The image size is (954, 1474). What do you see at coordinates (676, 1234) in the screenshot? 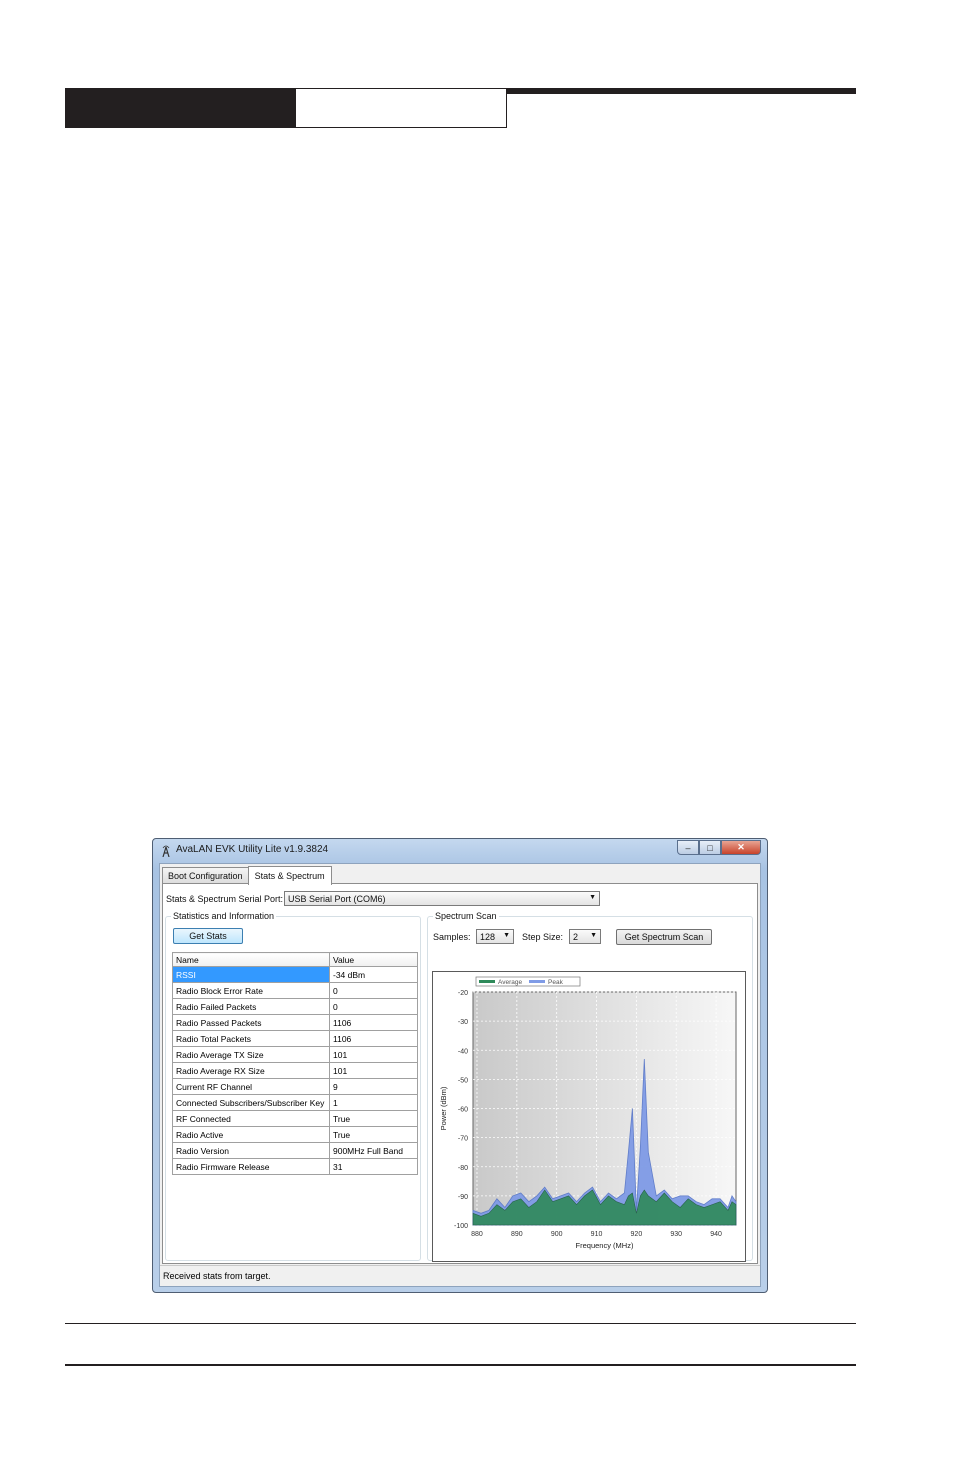
I see `x-tick-label: 930` at bounding box center [676, 1234].